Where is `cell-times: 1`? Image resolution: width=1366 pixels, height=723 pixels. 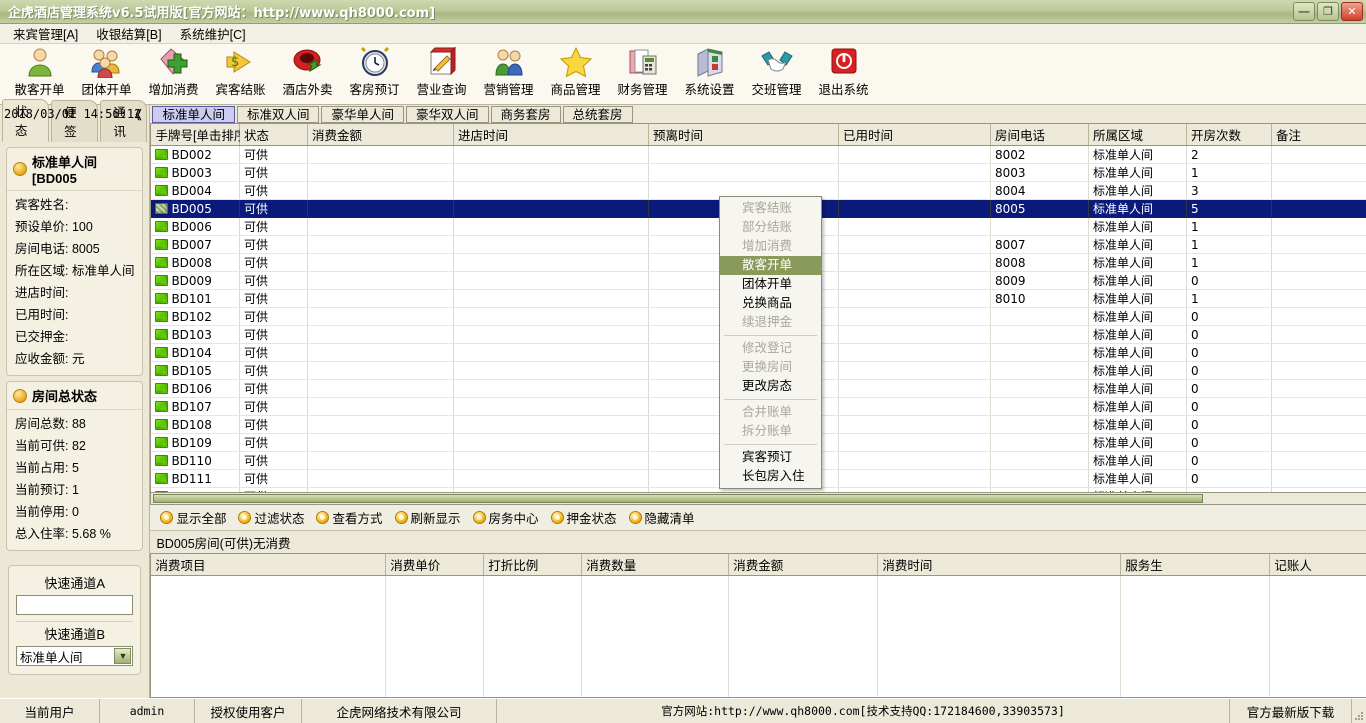 cell-times: 1 is located at coordinates (1229, 226).